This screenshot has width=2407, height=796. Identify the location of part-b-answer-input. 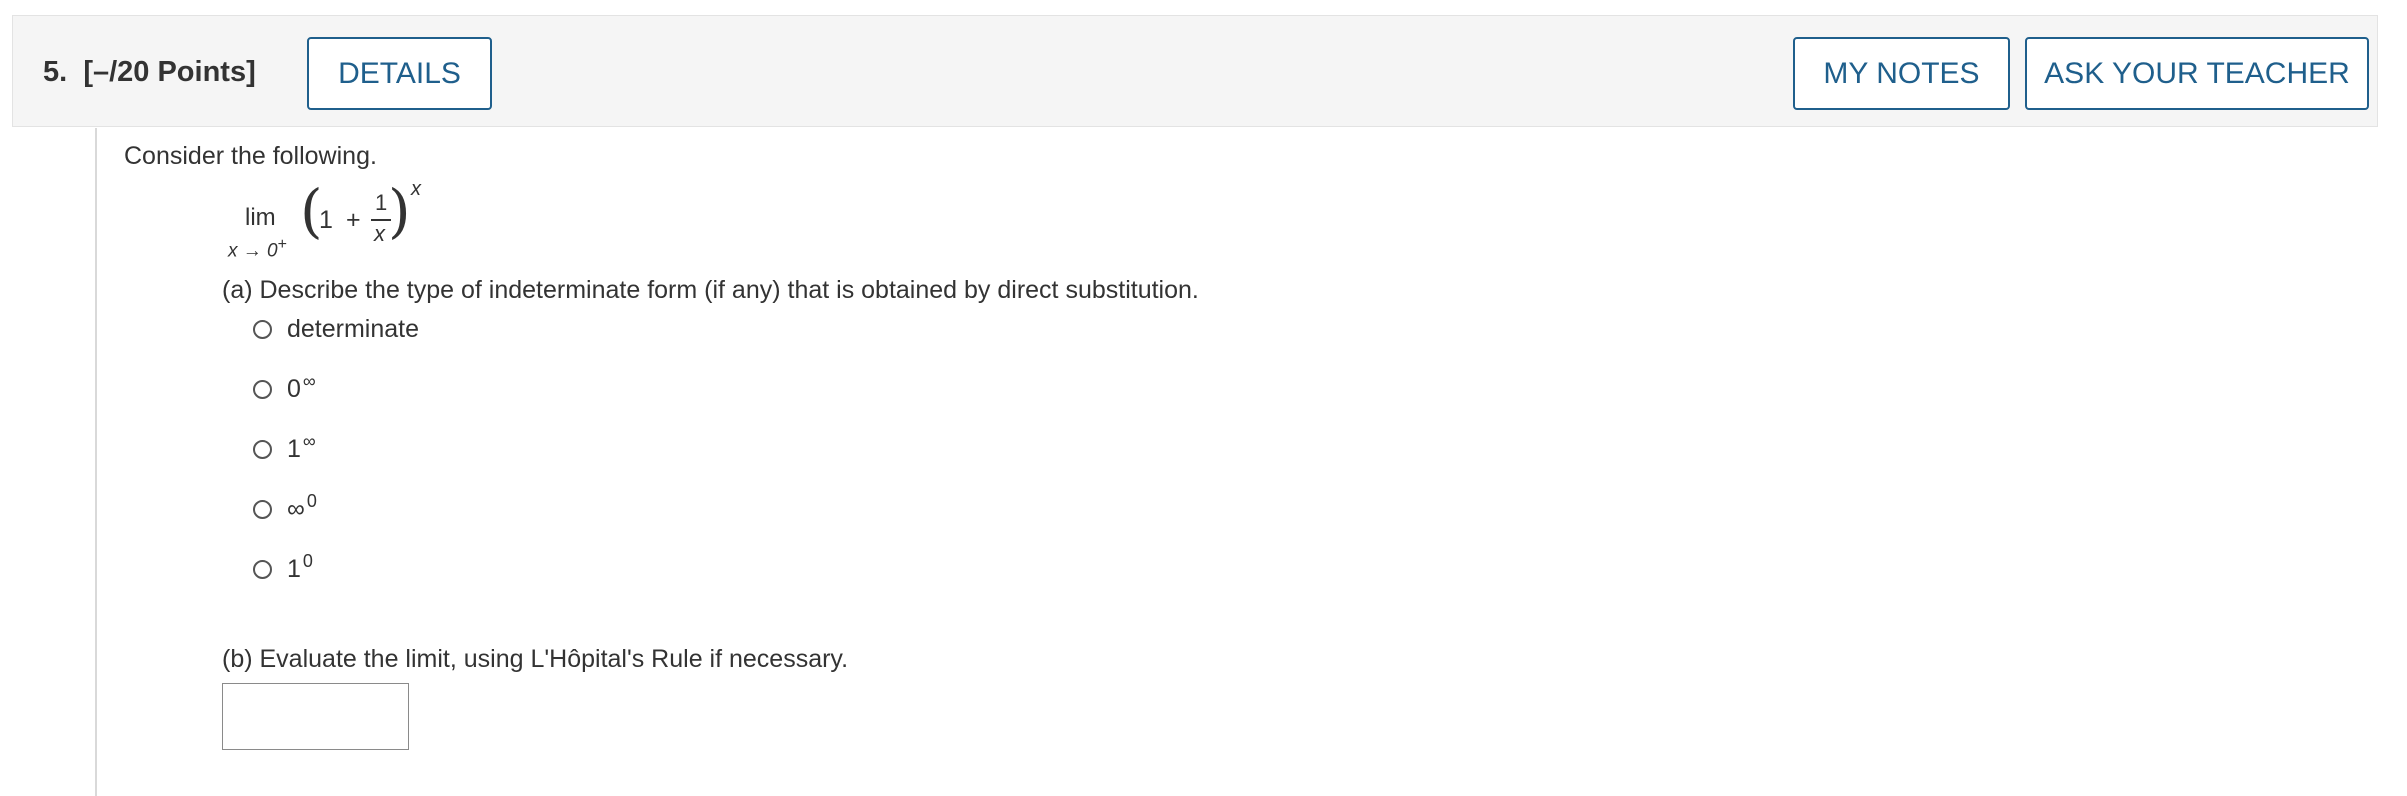
(315, 716).